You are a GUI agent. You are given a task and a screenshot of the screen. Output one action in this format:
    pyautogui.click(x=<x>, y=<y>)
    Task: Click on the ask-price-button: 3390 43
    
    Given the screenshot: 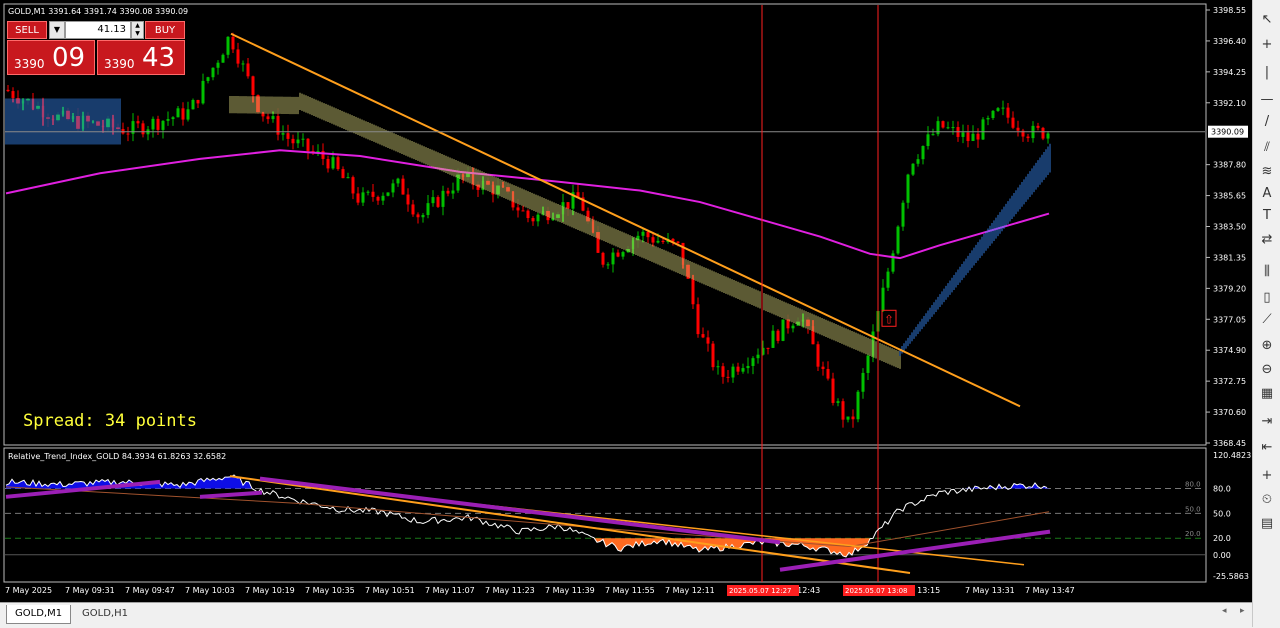 What is the action you would take?
    pyautogui.click(x=141, y=57)
    